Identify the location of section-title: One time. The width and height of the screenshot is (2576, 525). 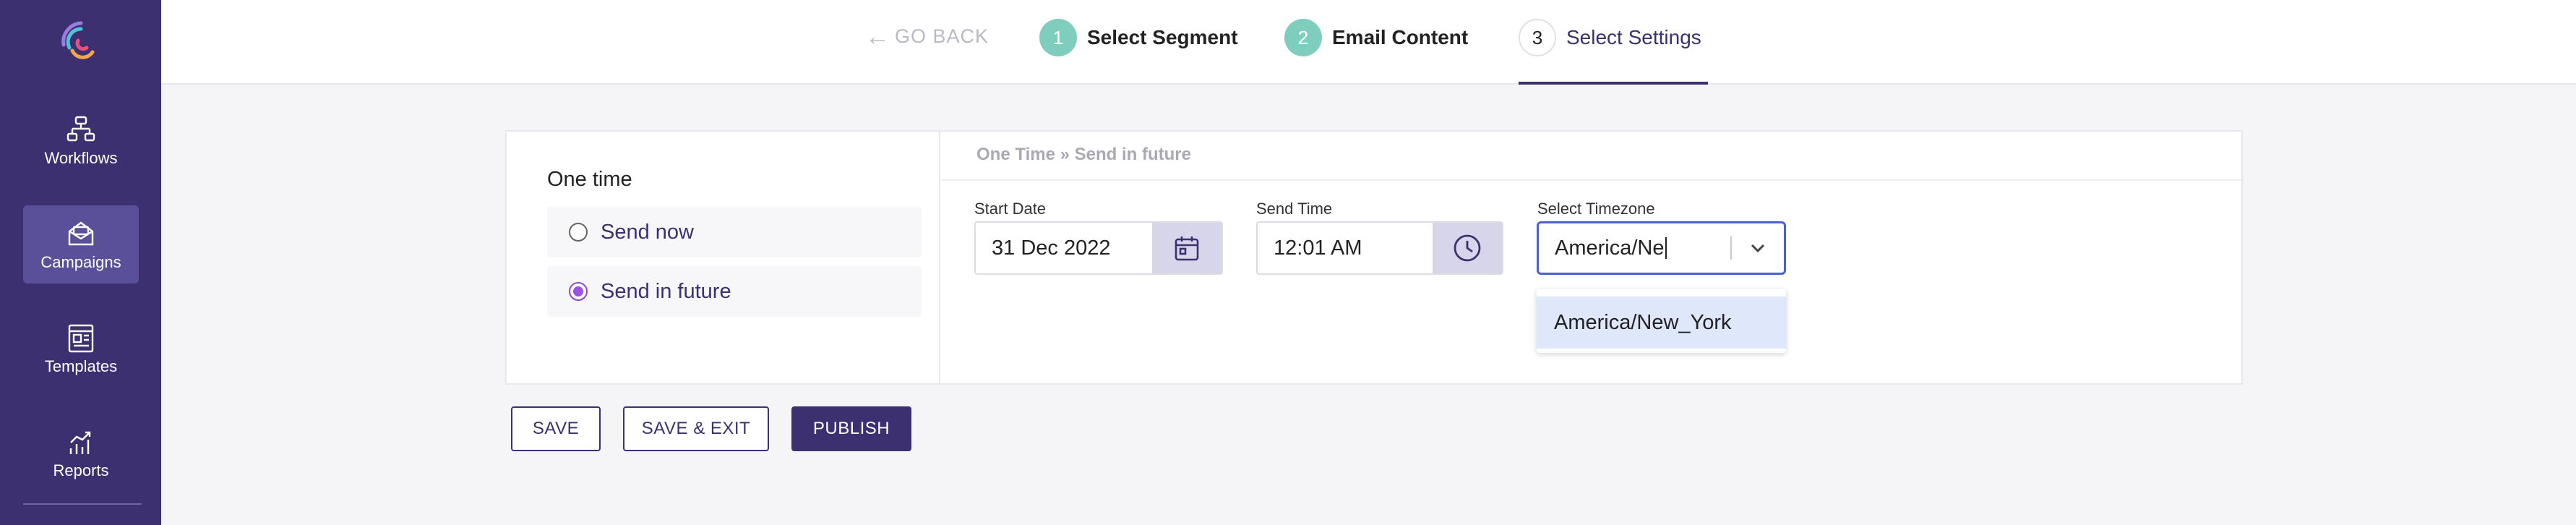
(590, 179).